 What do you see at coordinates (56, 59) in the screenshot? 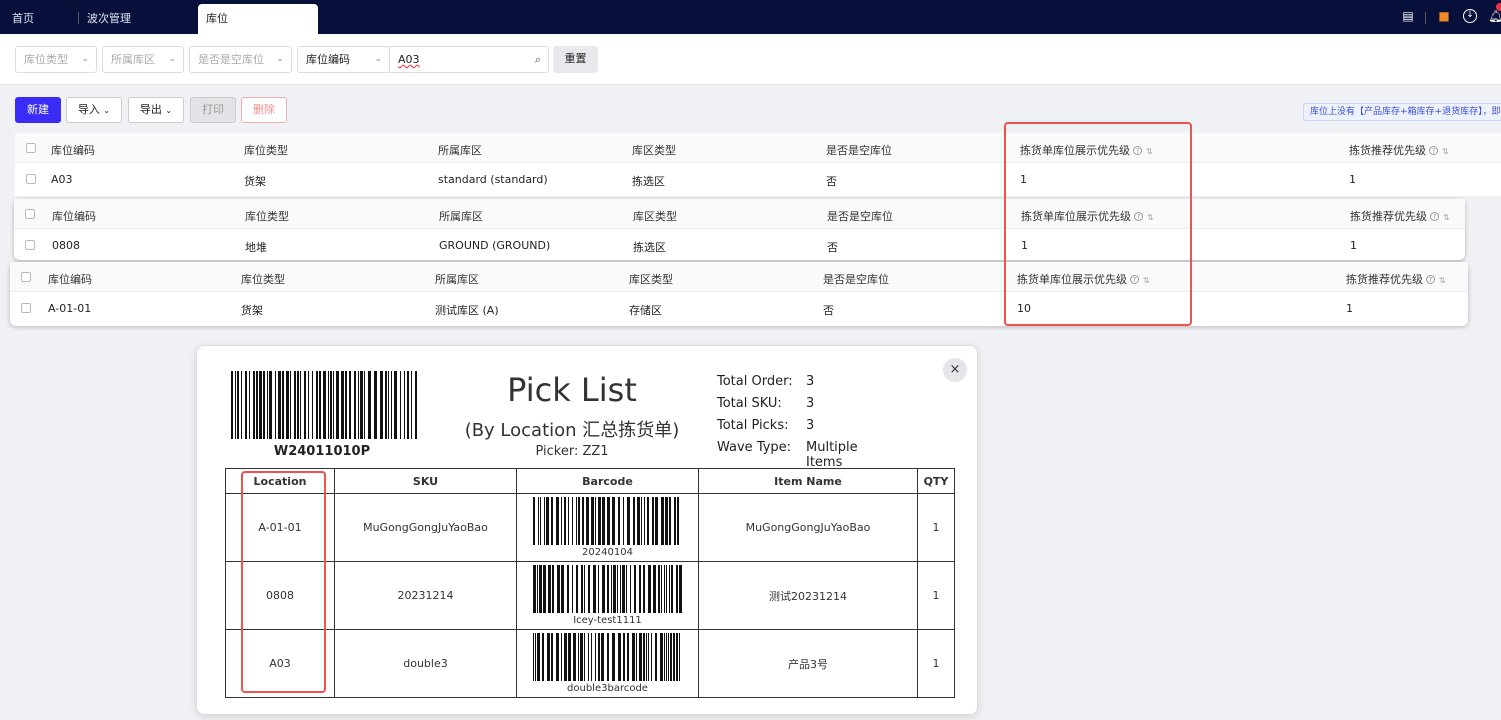
I see `location-type-select: 库位类型 ⌄` at bounding box center [56, 59].